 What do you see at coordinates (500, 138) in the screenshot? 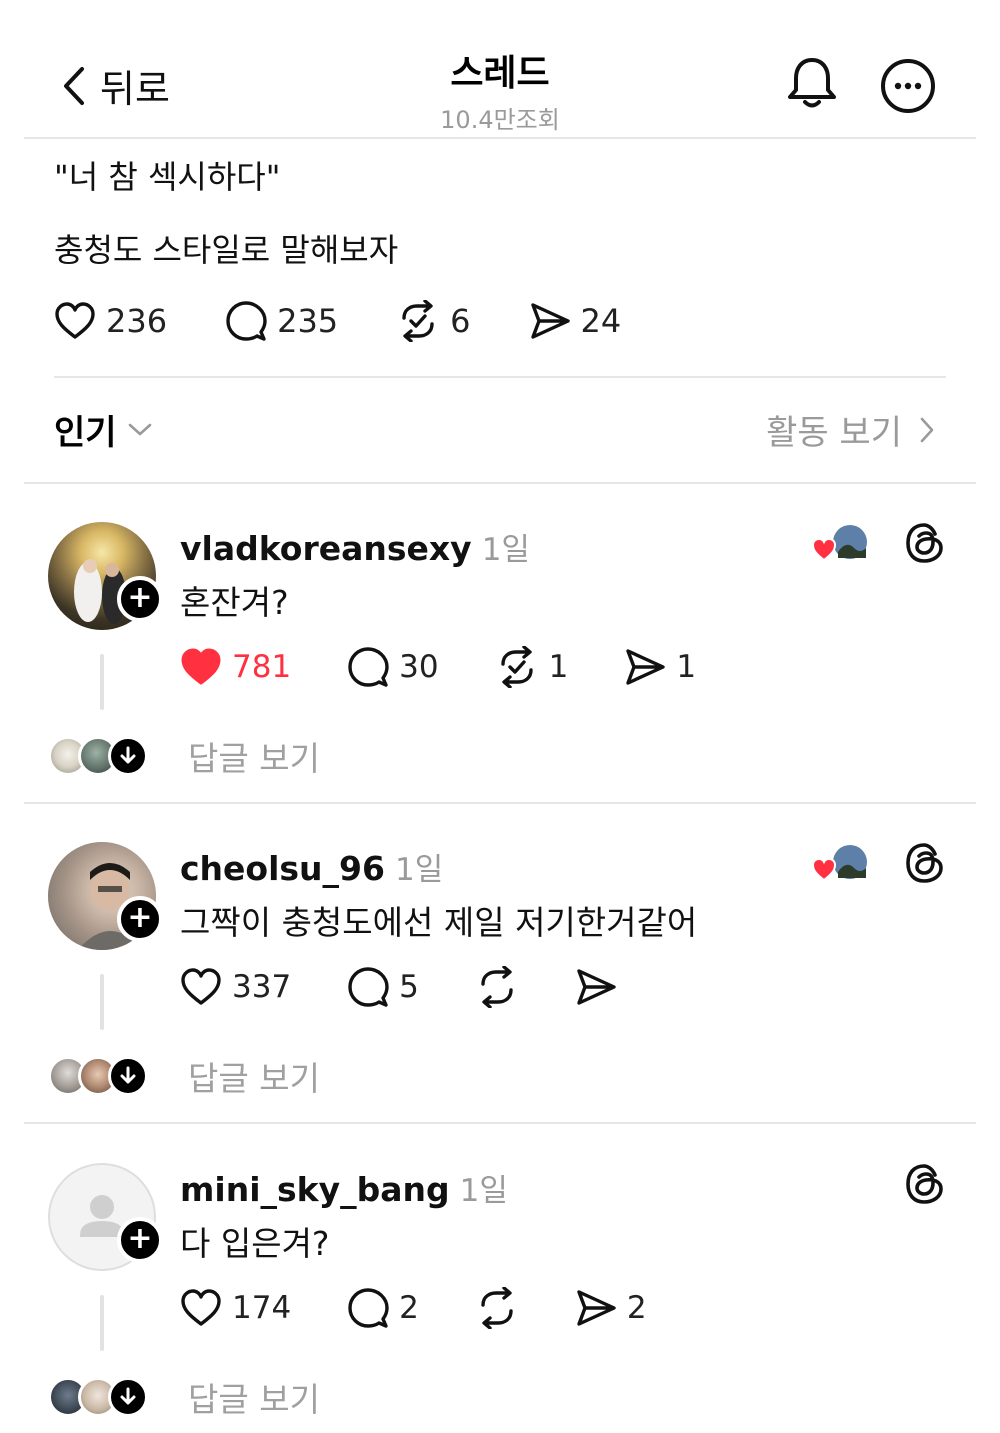
I see `header-divider` at bounding box center [500, 138].